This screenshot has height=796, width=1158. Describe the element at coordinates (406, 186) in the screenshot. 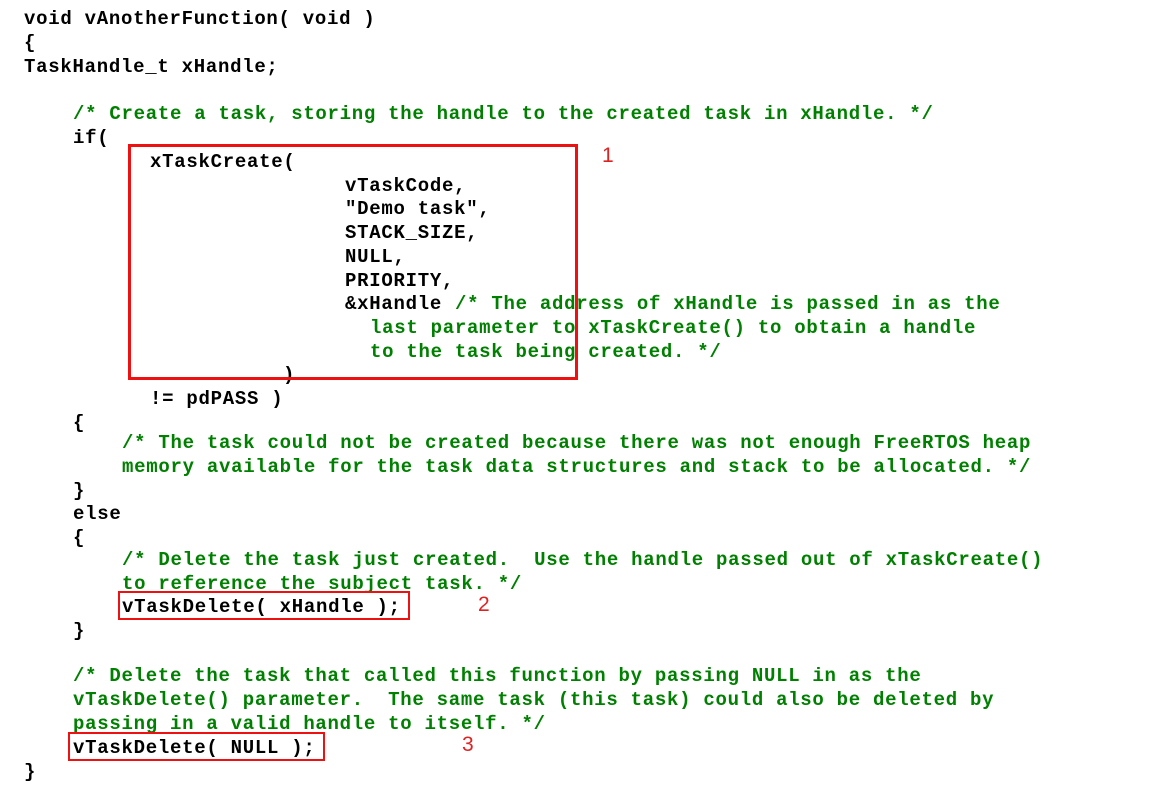

I see `code-line: vTaskCode,` at that location.